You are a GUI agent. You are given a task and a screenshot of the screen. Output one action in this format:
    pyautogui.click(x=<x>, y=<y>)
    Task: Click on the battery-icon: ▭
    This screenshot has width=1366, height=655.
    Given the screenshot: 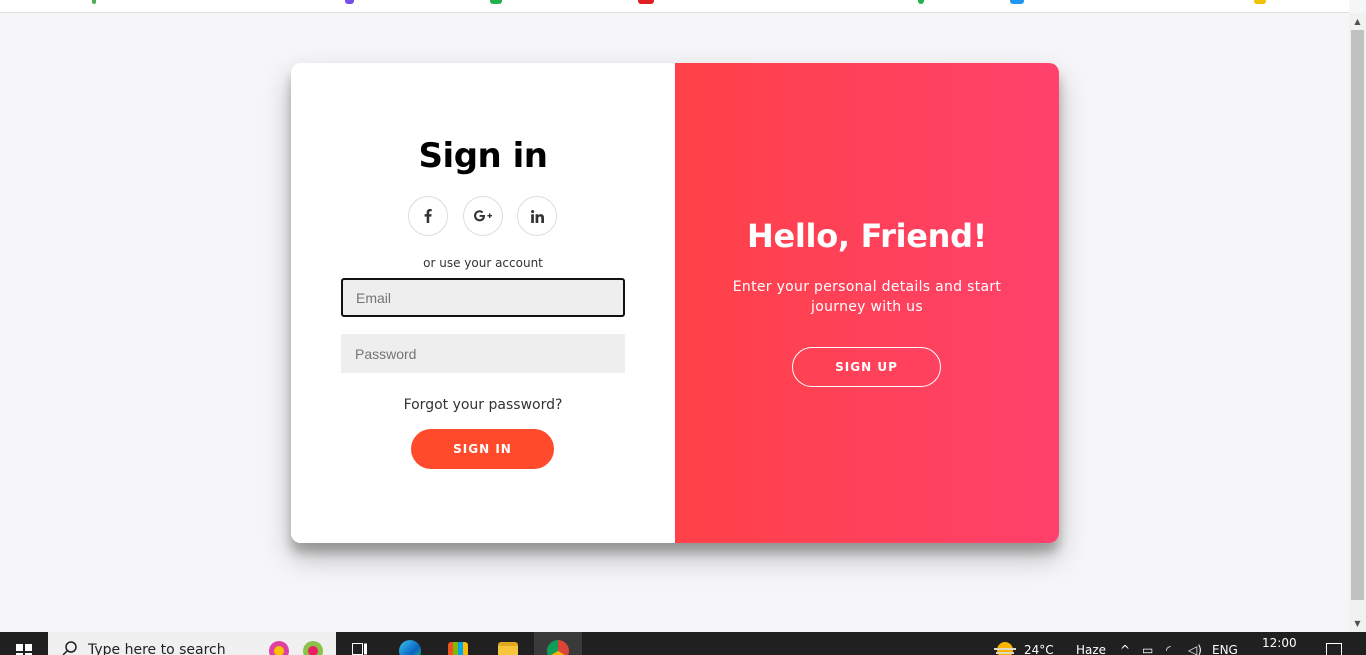 What is the action you would take?
    pyautogui.click(x=1147, y=649)
    